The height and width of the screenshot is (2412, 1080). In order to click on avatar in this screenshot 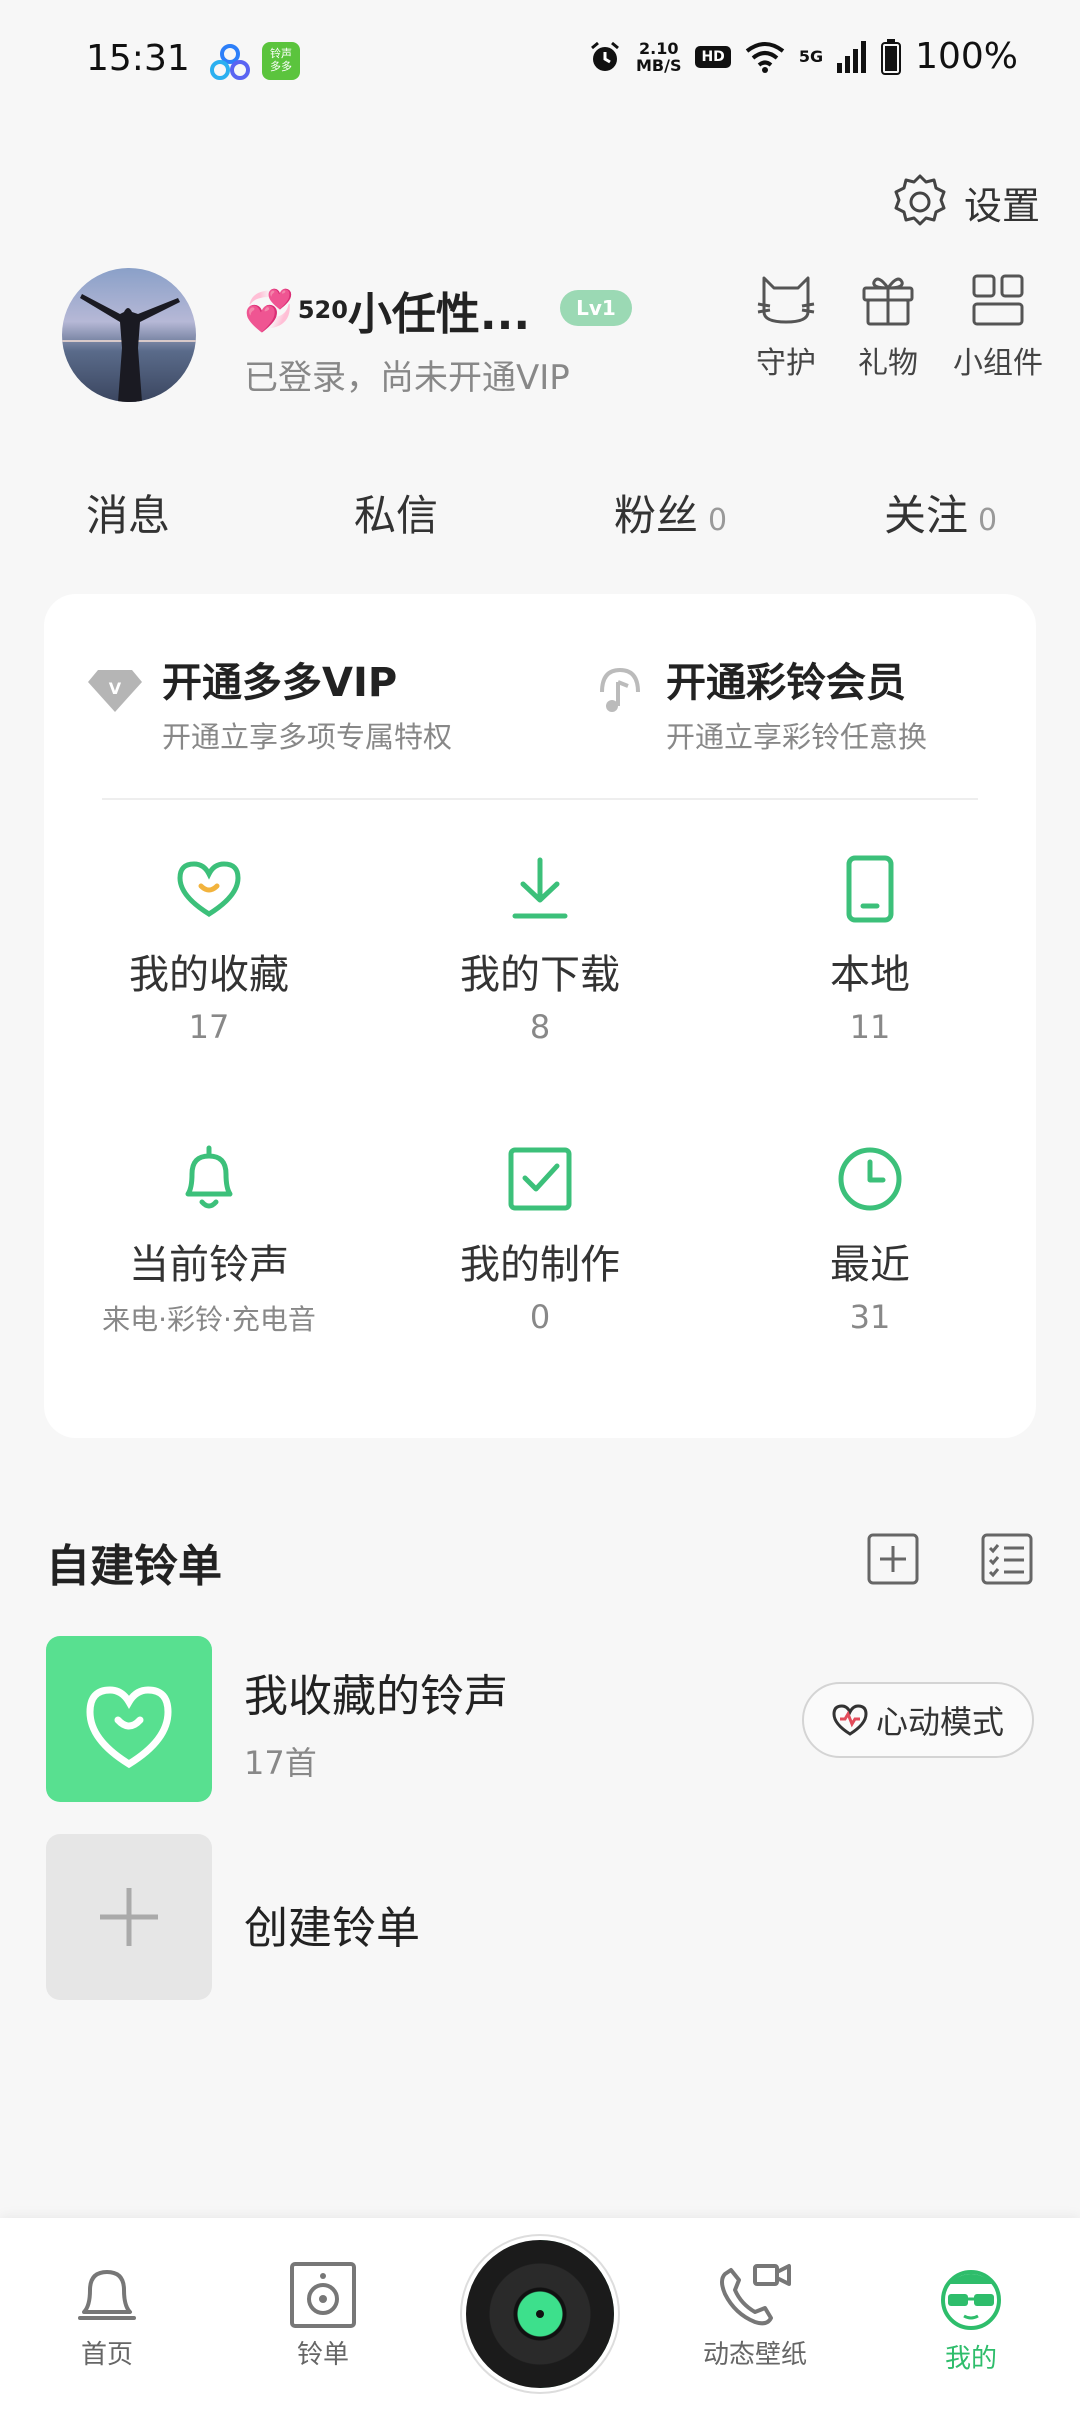, I will do `click(129, 335)`.